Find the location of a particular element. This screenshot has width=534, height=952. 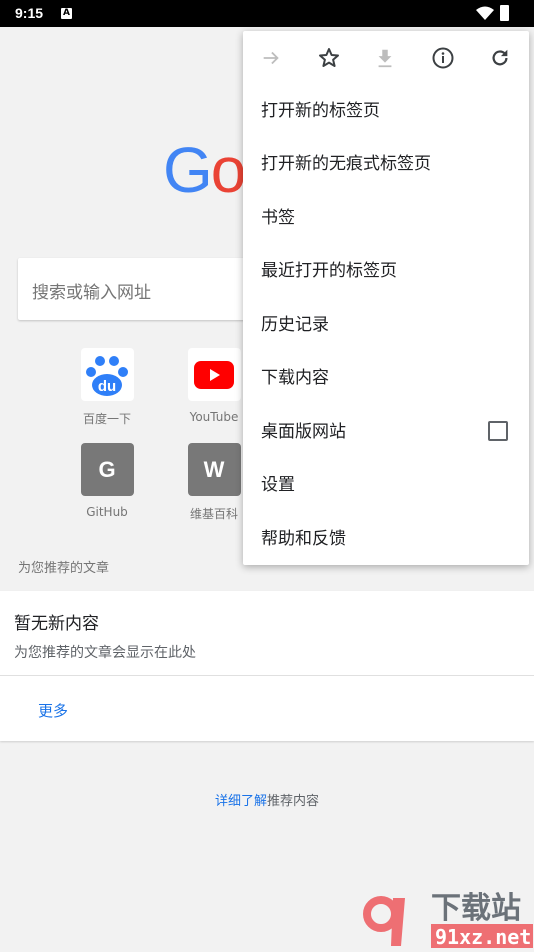

bookmark-star-icon is located at coordinates (329, 58).